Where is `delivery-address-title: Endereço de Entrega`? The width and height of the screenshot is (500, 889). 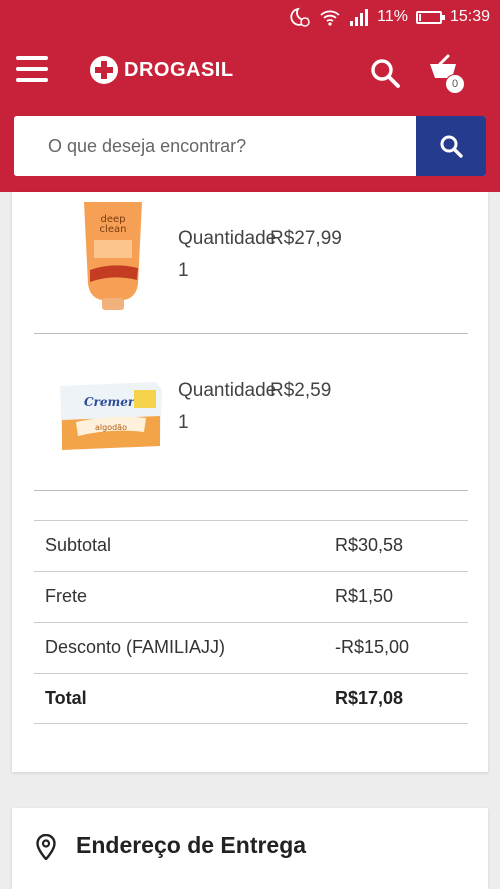 delivery-address-title: Endereço de Entrega is located at coordinates (191, 845).